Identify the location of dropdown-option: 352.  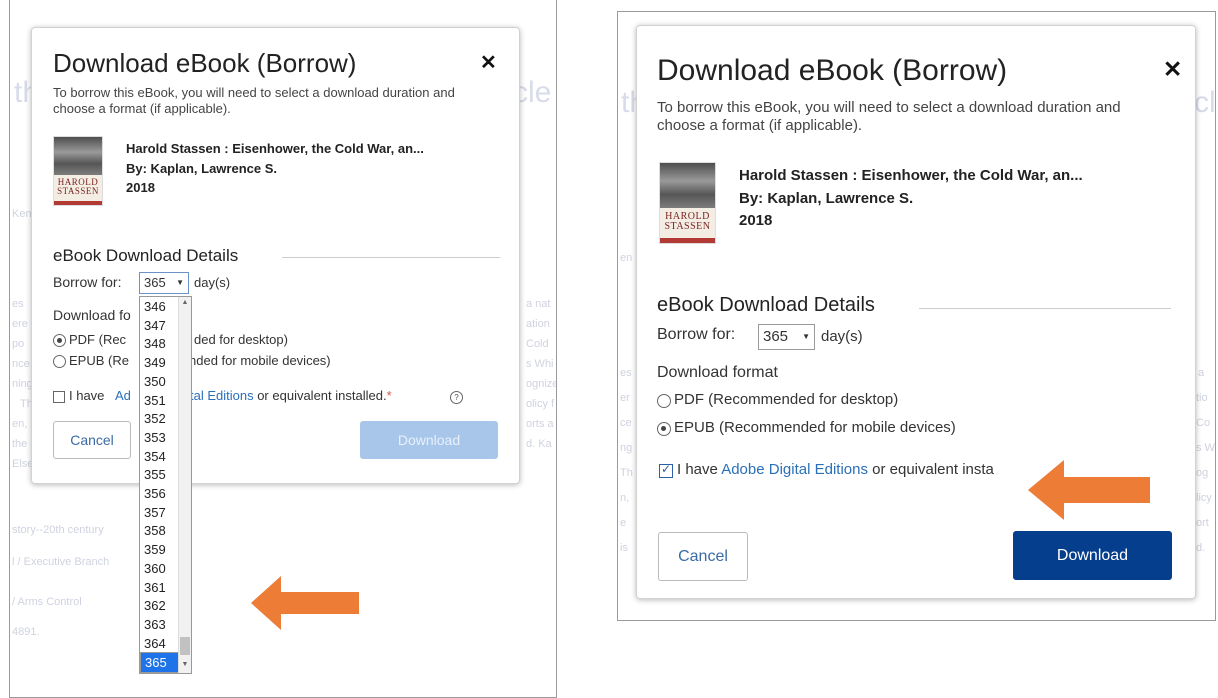
(160, 418).